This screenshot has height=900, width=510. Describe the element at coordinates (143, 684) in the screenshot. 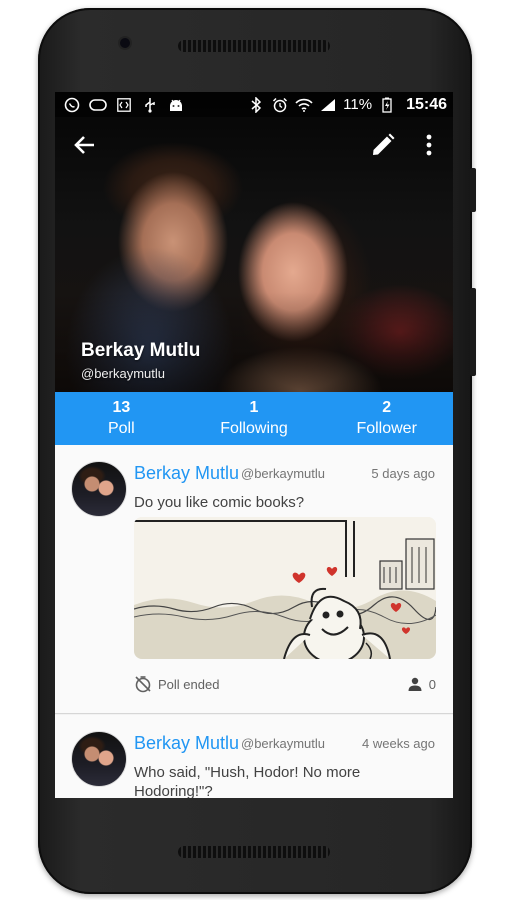

I see `timer-off-icon` at that location.